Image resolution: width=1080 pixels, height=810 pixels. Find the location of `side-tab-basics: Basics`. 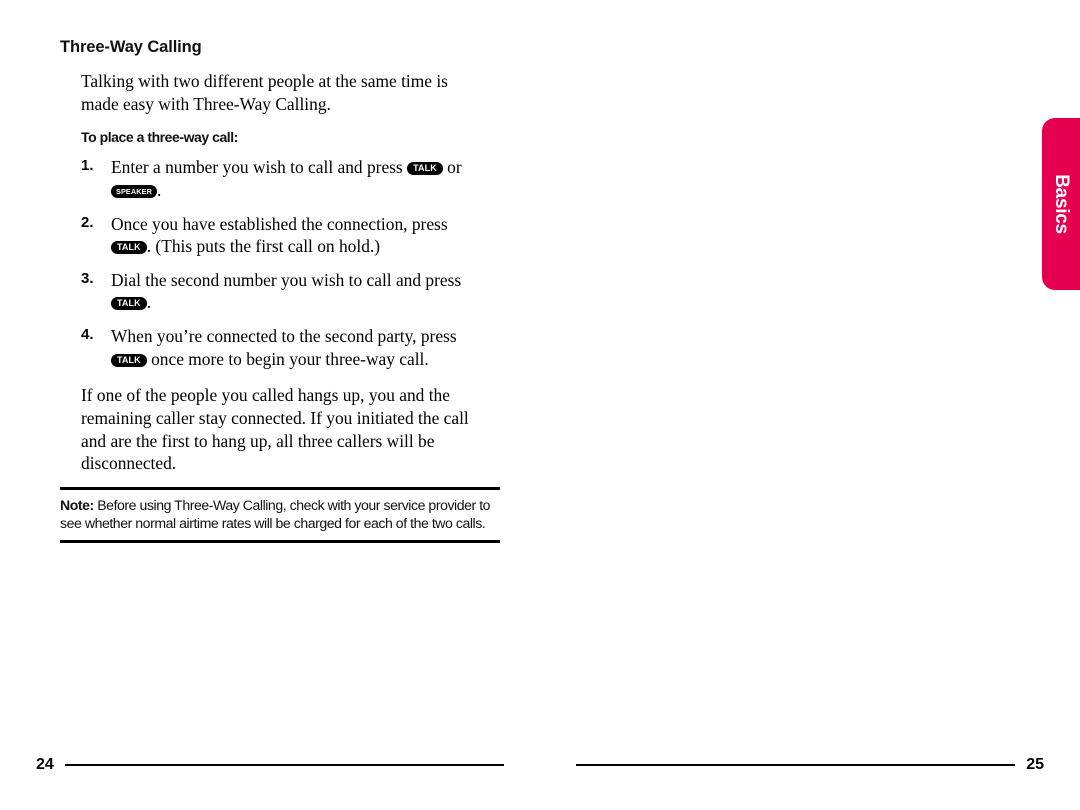

side-tab-basics: Basics is located at coordinates (1061, 204).